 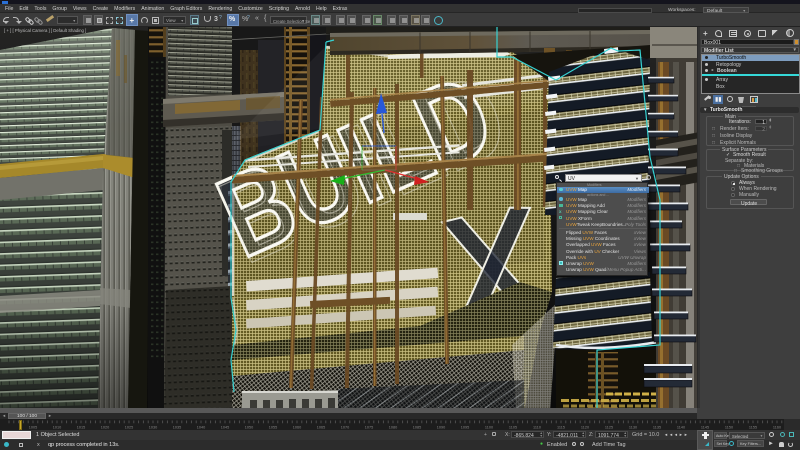 I want to click on svg-text: 1125, so click(x=609, y=428).